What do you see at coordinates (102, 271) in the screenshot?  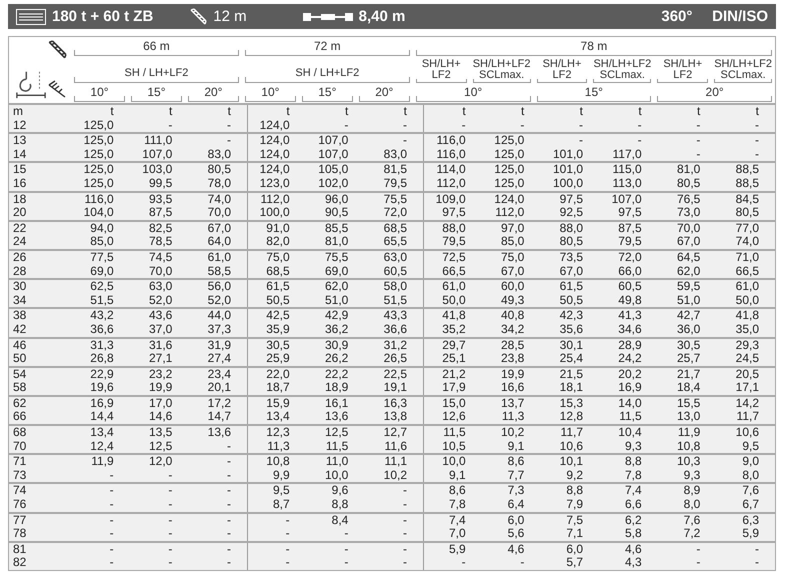 I see `table-cell-text: 69,0` at bounding box center [102, 271].